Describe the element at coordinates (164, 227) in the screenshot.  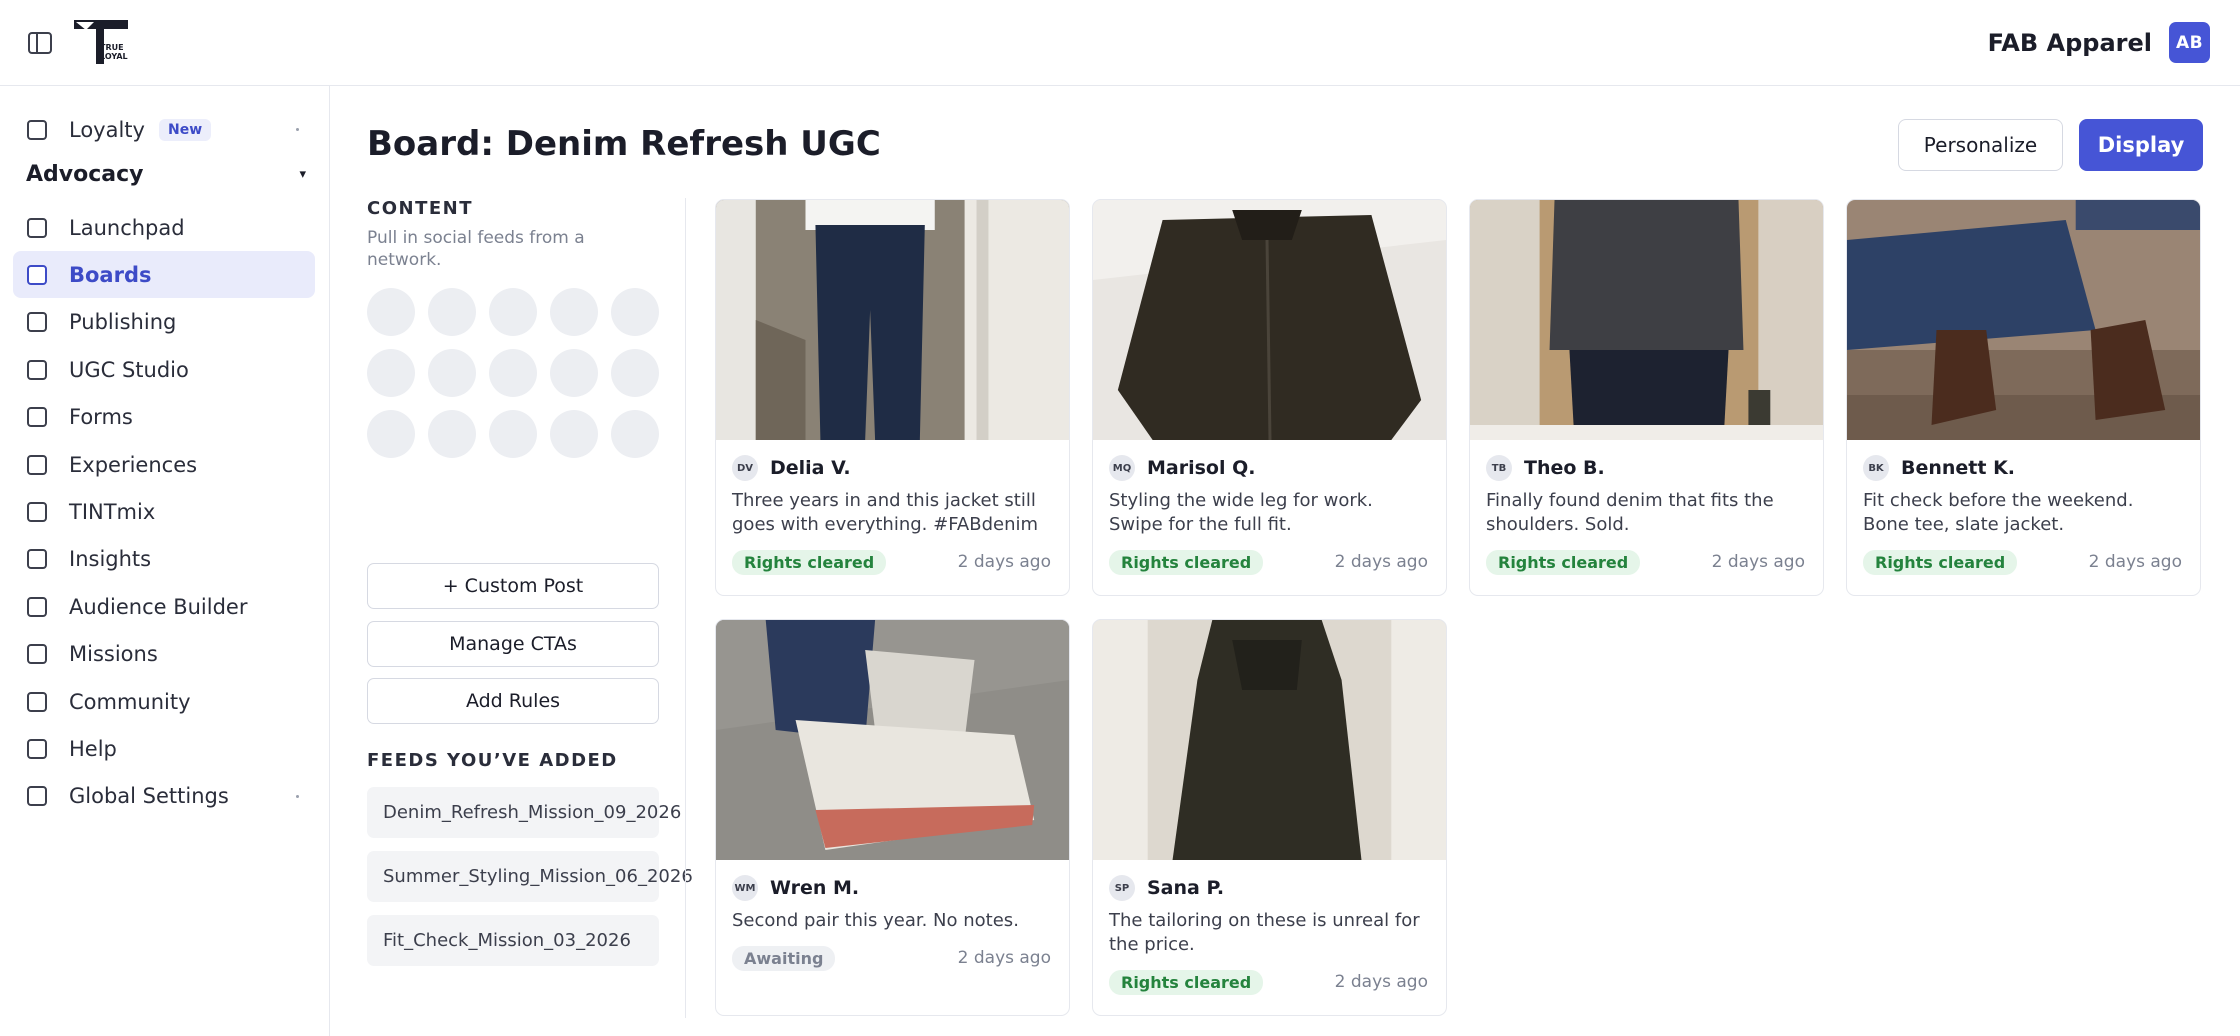
I see `sidebar-item-launchpad: Launchpad` at that location.